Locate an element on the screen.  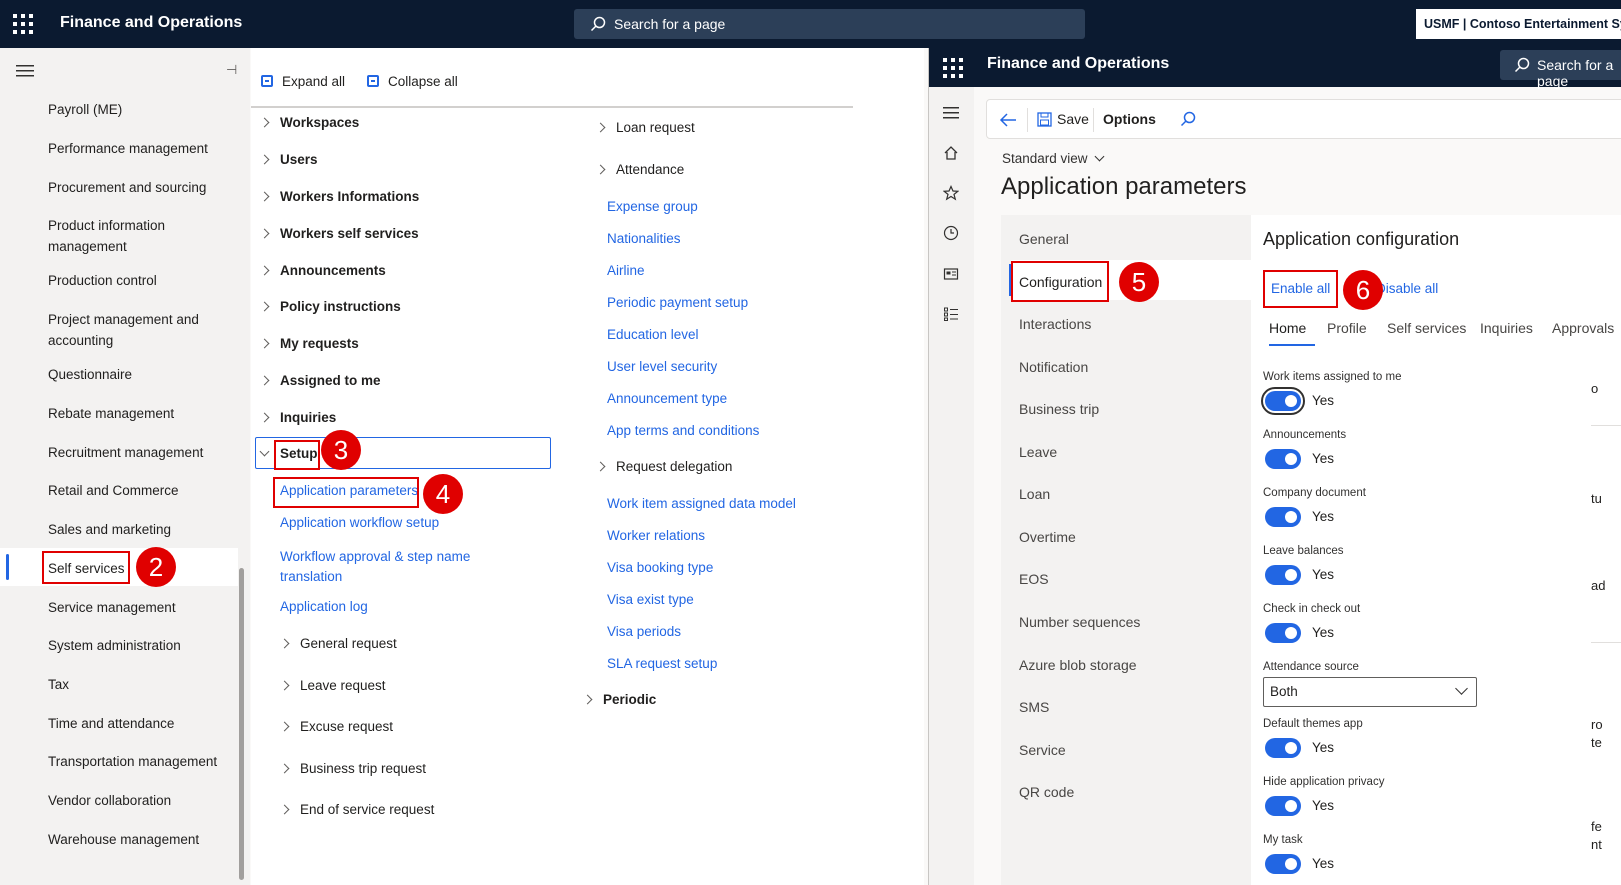
subgroup-business-trip-request: Business trip request is located at coordinates (352, 768).